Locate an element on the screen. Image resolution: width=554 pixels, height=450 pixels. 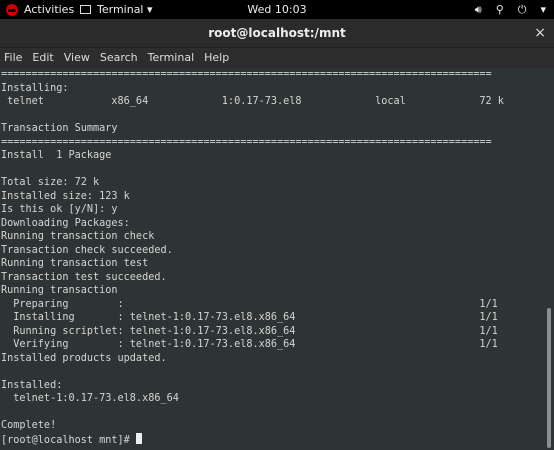
menu-search: Search is located at coordinates (119, 58).